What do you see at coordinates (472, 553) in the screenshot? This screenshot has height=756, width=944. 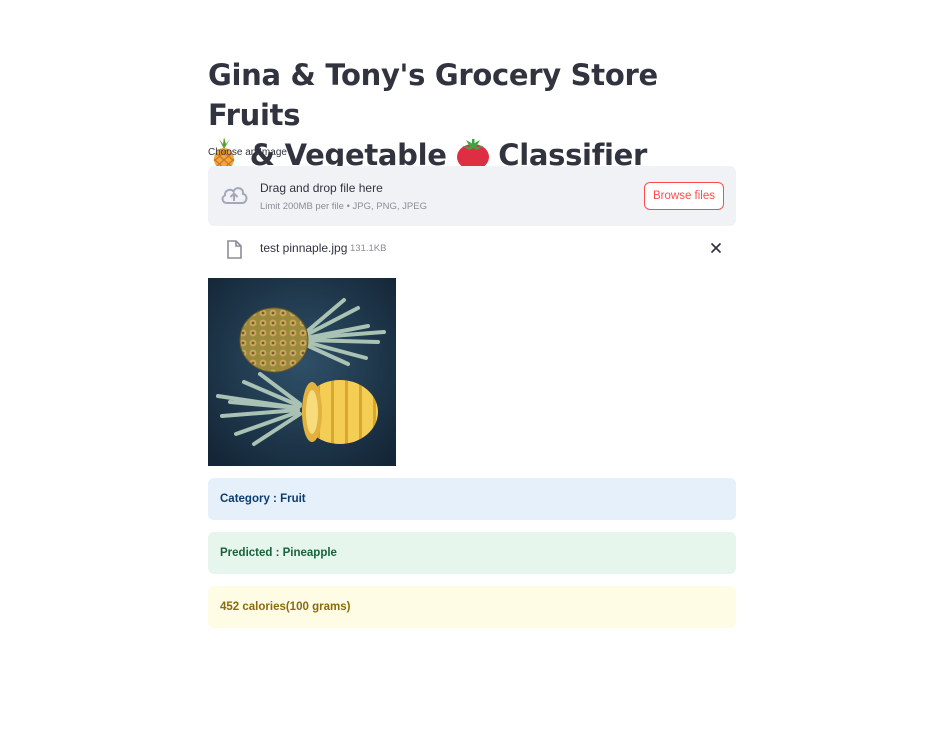 I see `prediction-alert: Predicted : Pineapple` at bounding box center [472, 553].